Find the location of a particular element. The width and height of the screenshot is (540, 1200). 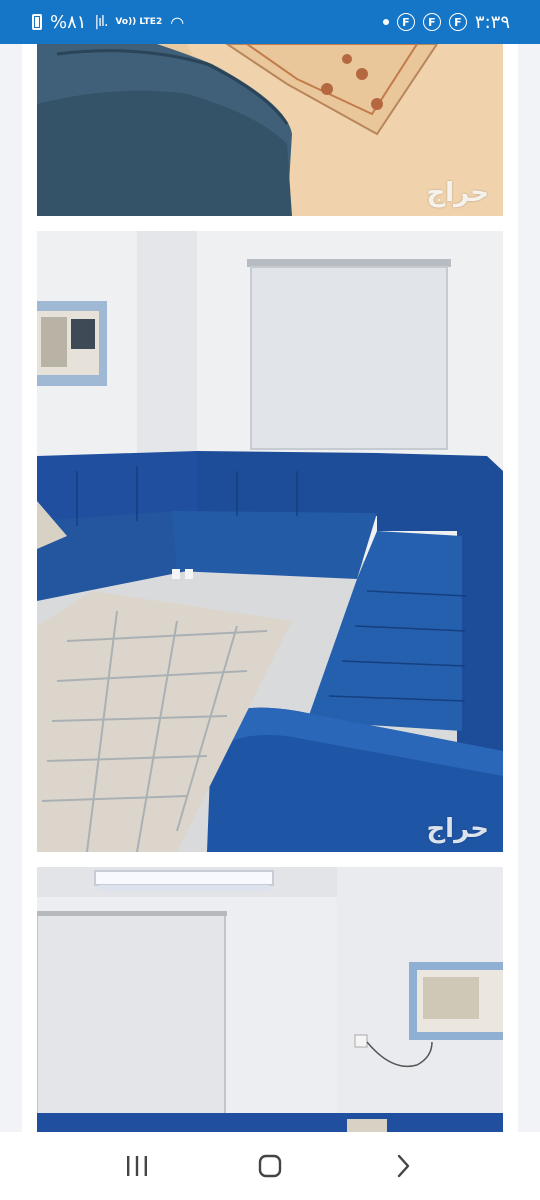

recent-apps-icon is located at coordinates (136, 1166).